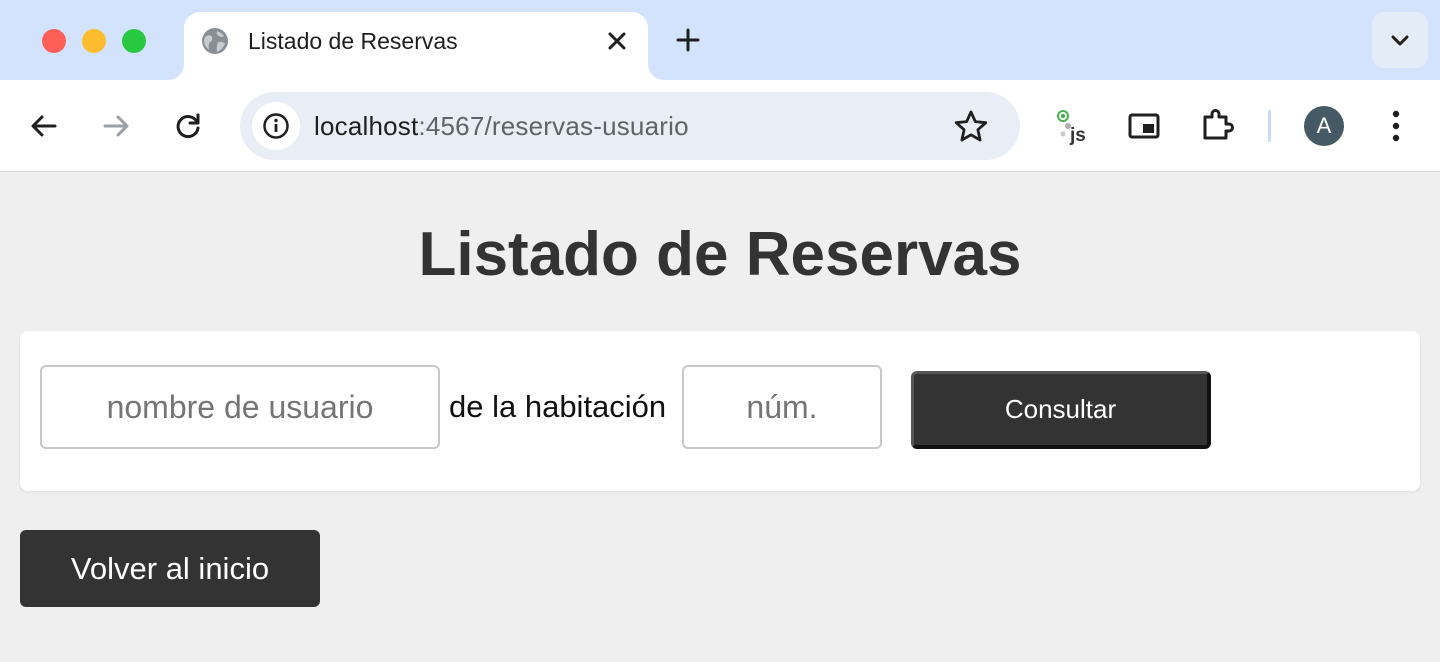  Describe the element at coordinates (215, 41) in the screenshot. I see `globe-icon` at that location.